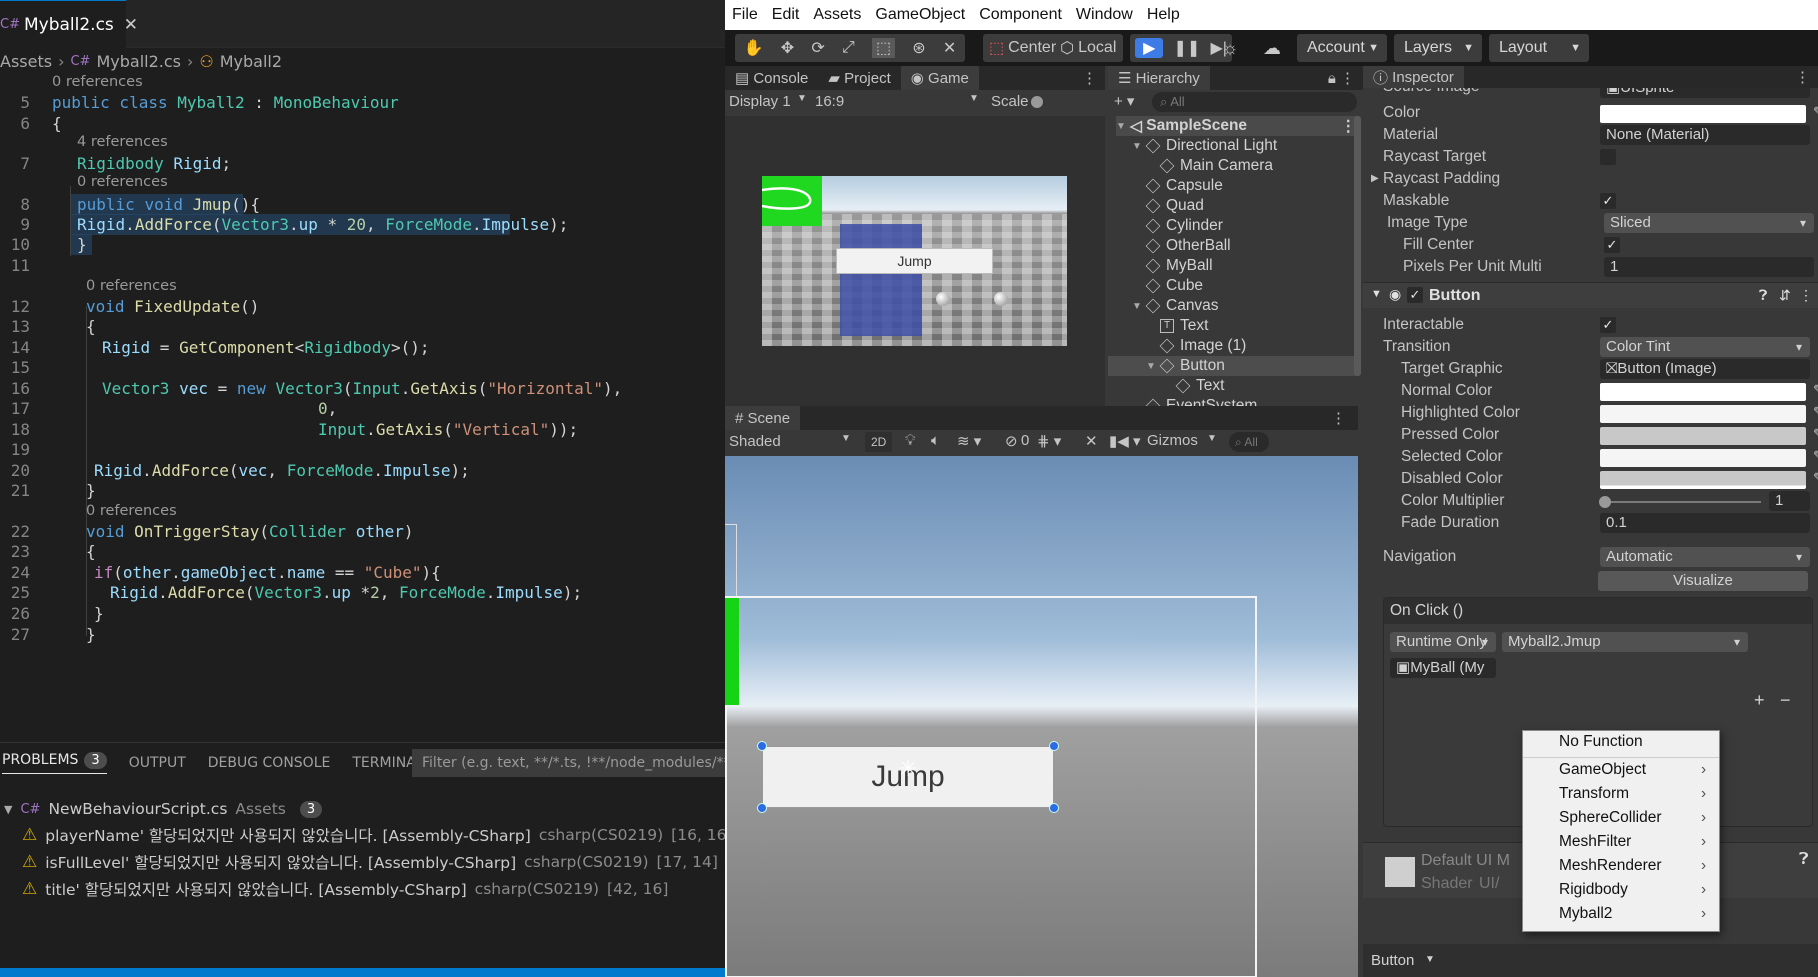  Describe the element at coordinates (1104, 15) in the screenshot. I see `menu-window: Window` at that location.